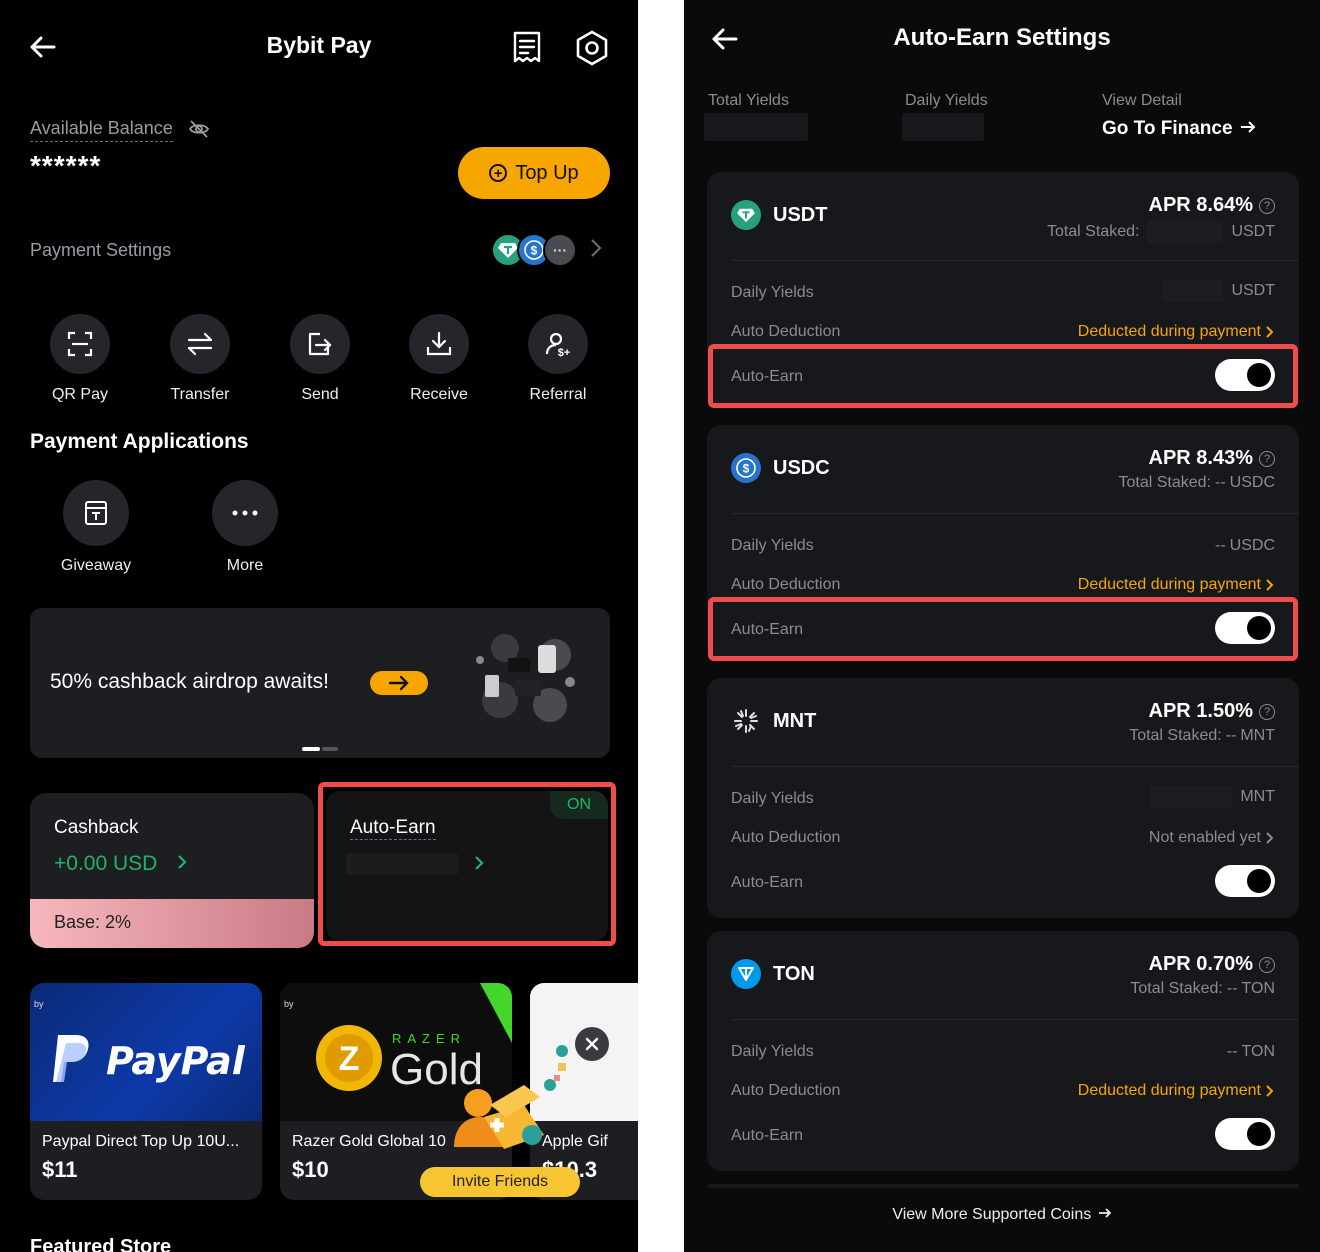  Describe the element at coordinates (175, 1061) in the screenshot. I see `paypal-wordmark: PayPal` at that location.